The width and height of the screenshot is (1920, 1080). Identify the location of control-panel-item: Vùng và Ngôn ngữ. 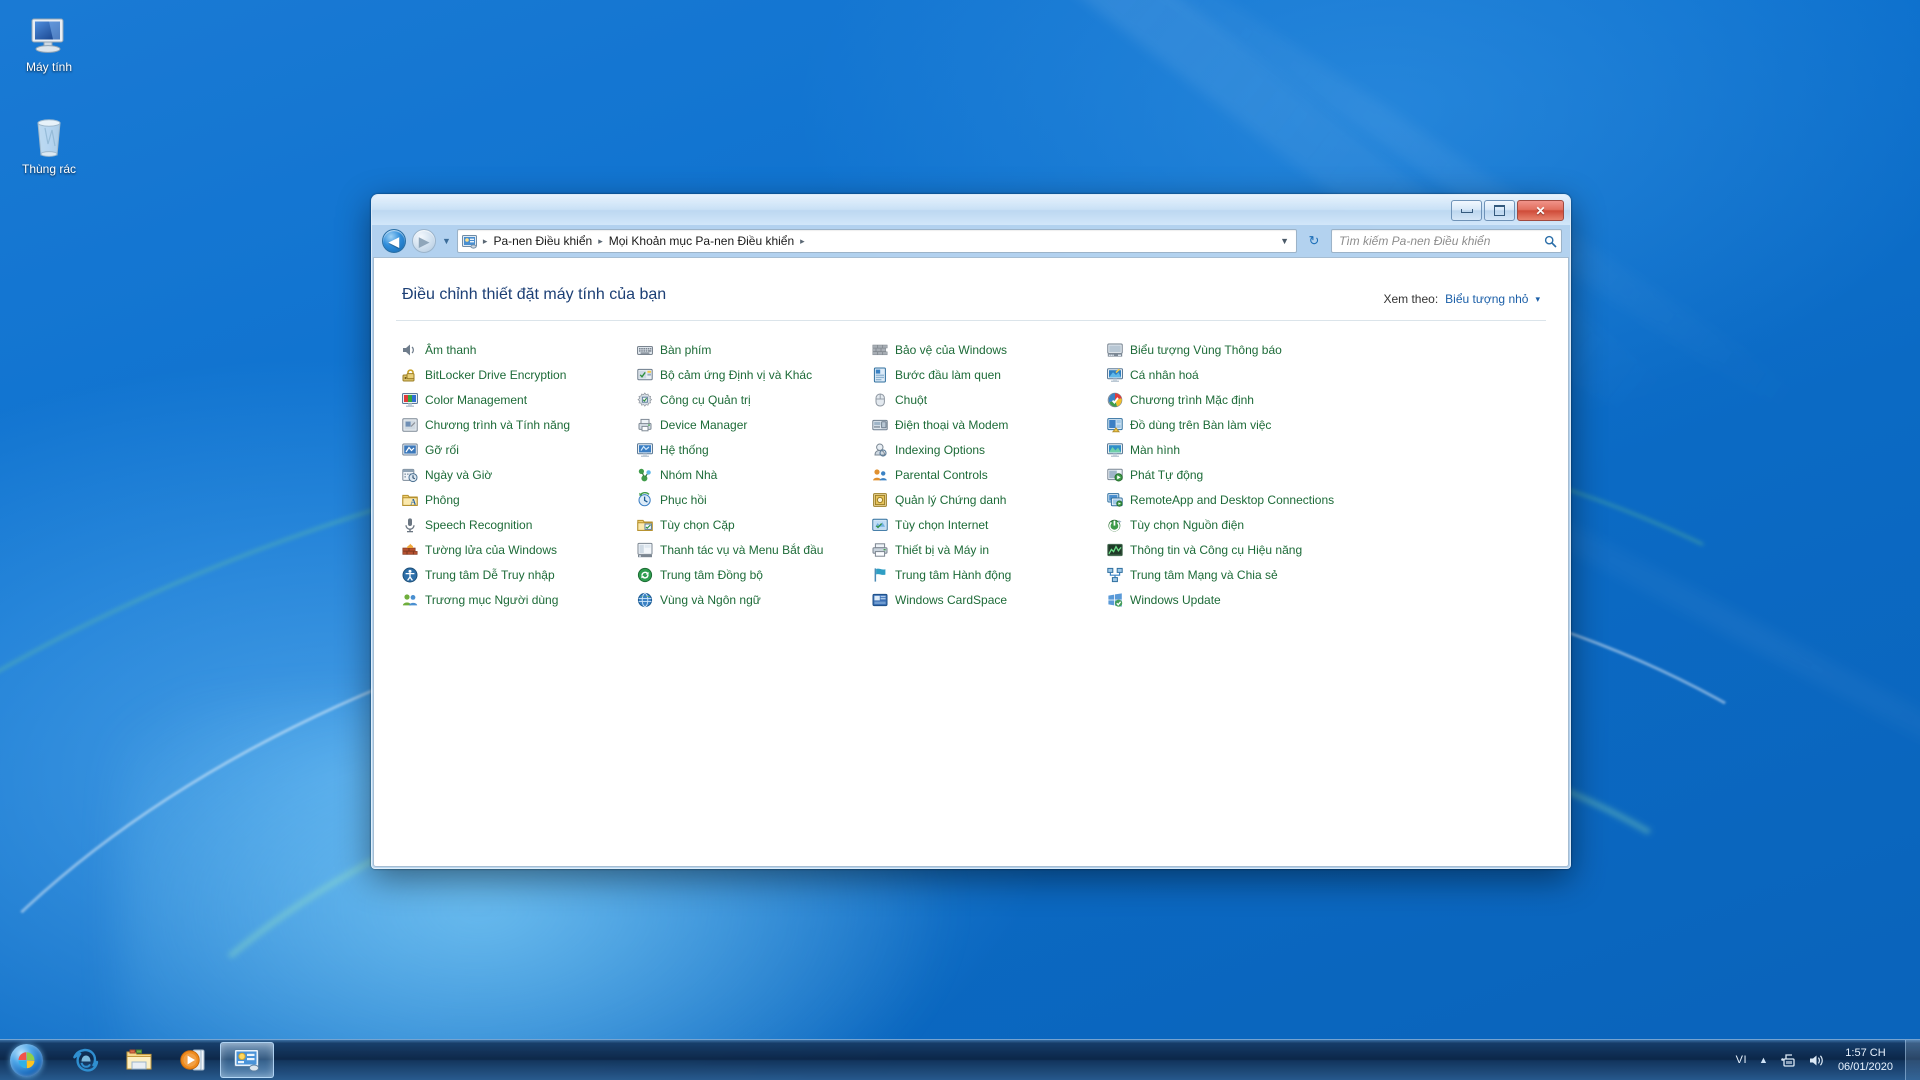
(754, 599).